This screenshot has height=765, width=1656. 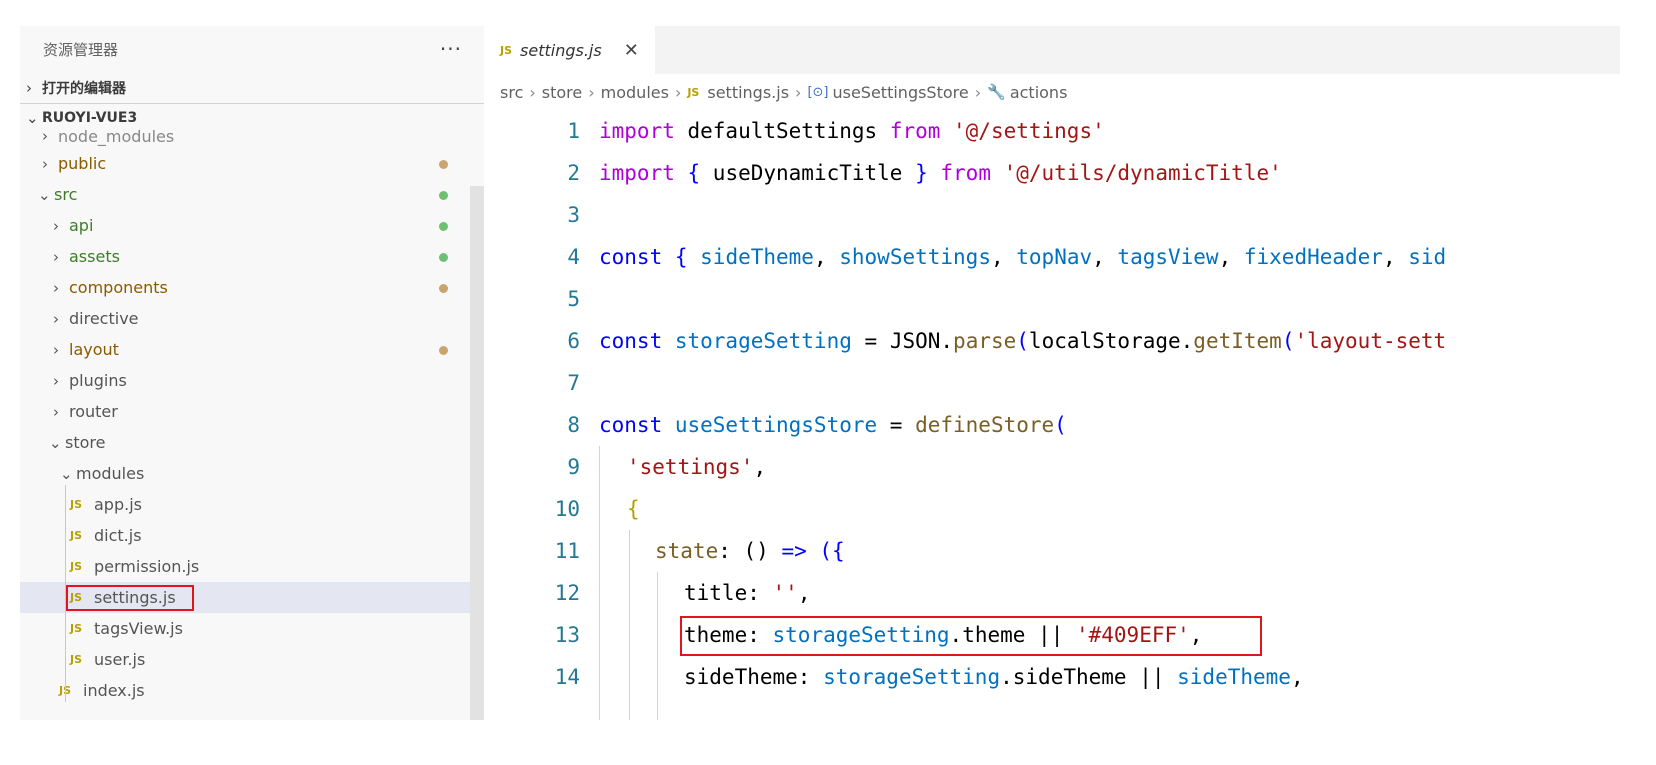 I want to click on line-number: 2, so click(x=573, y=173).